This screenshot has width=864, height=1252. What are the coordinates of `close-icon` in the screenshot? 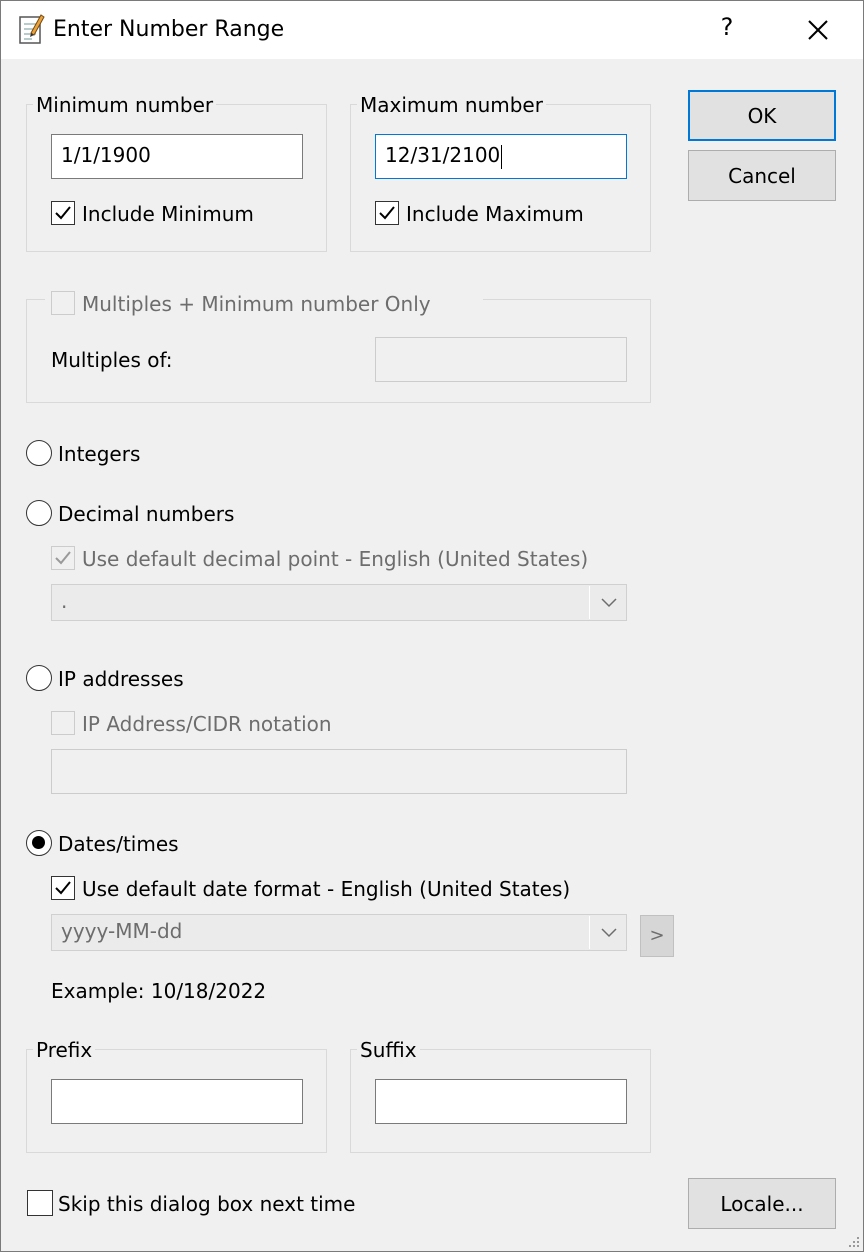 It's located at (818, 30).